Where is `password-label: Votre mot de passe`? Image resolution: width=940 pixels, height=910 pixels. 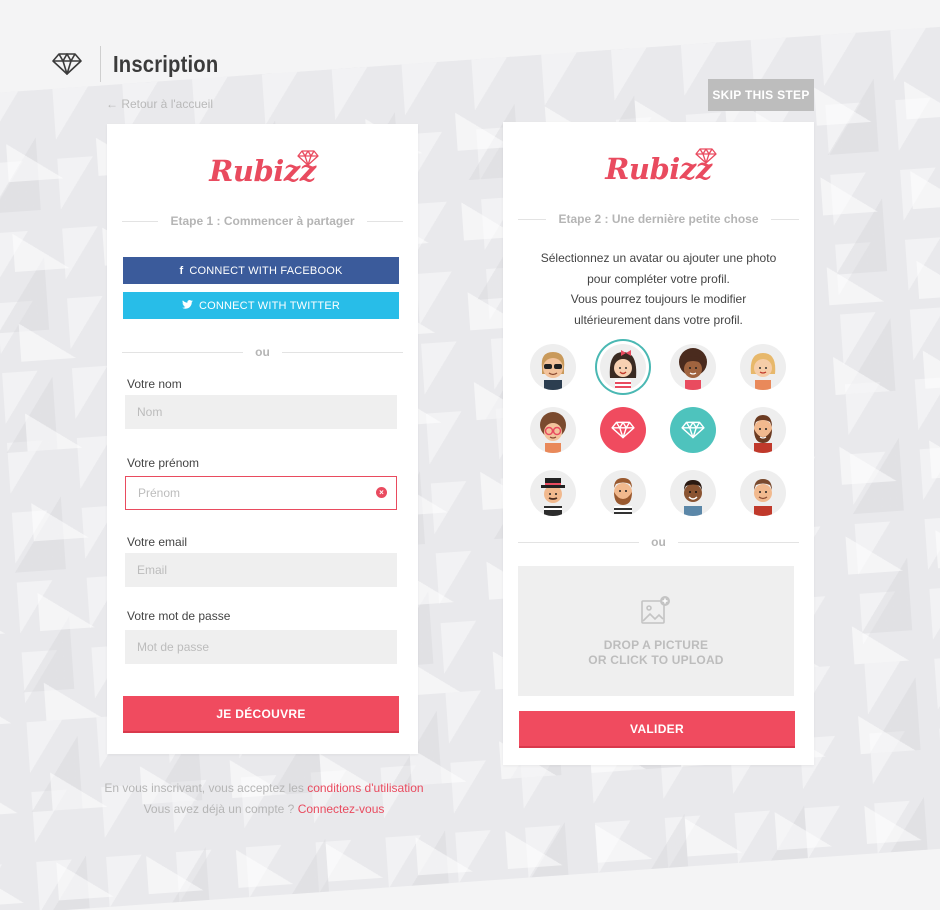 password-label: Votre mot de passe is located at coordinates (179, 616).